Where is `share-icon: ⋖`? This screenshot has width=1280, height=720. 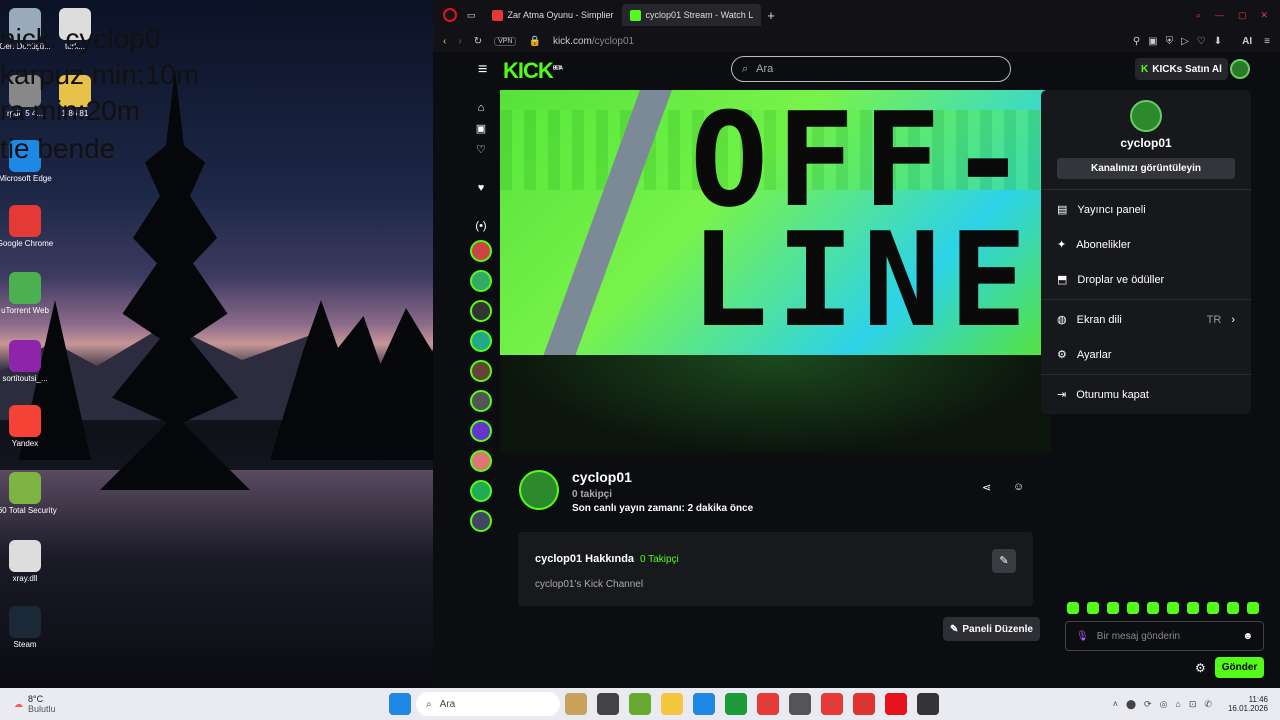 share-icon: ⋖ is located at coordinates (986, 487).